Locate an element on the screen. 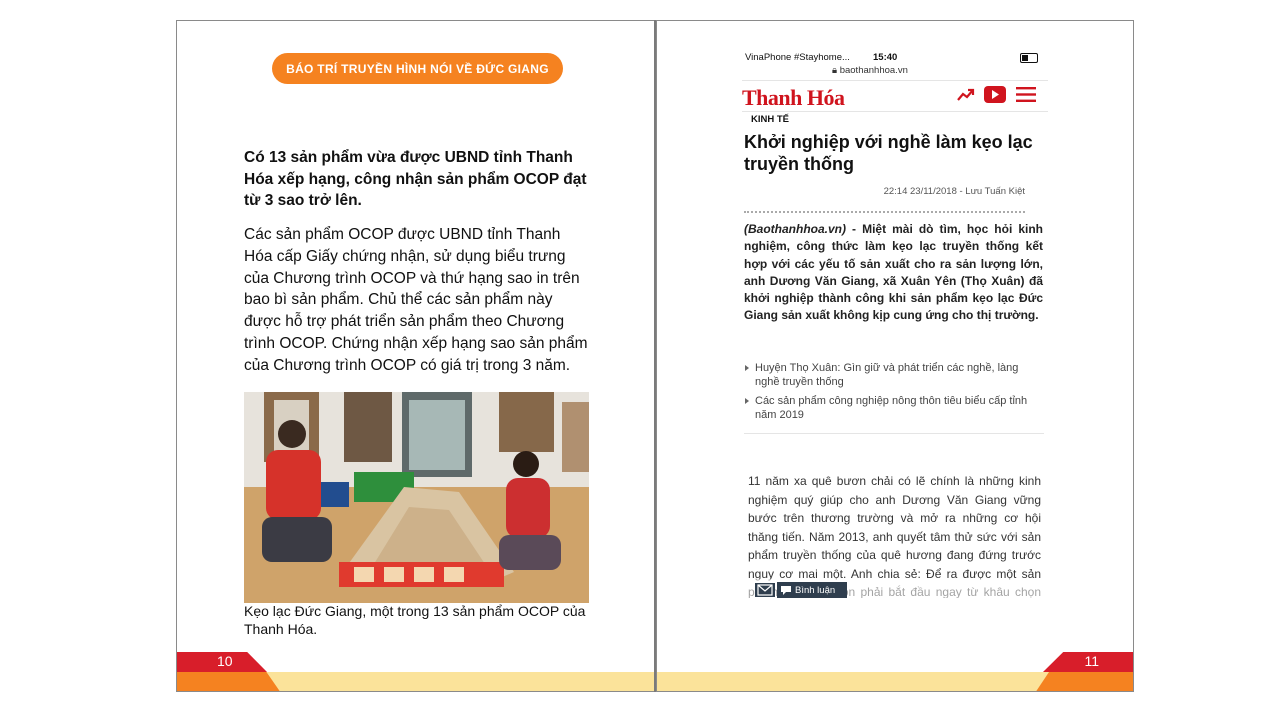  section-banner: BÁO TRÍ TRUYỀN HÌNH NÓI VỀ ĐỨC GIANG is located at coordinates (417, 68).